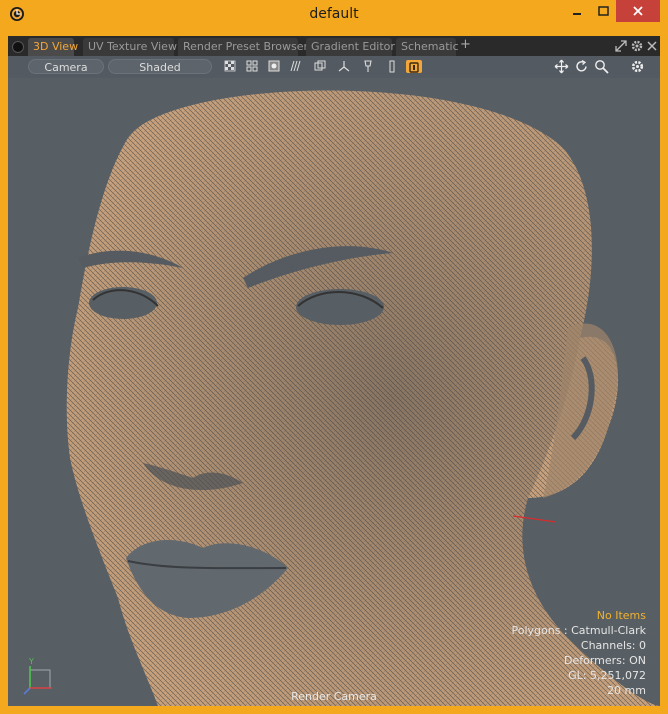  Describe the element at coordinates (31, 661) in the screenshot. I see `axis-y-label: Y` at that location.